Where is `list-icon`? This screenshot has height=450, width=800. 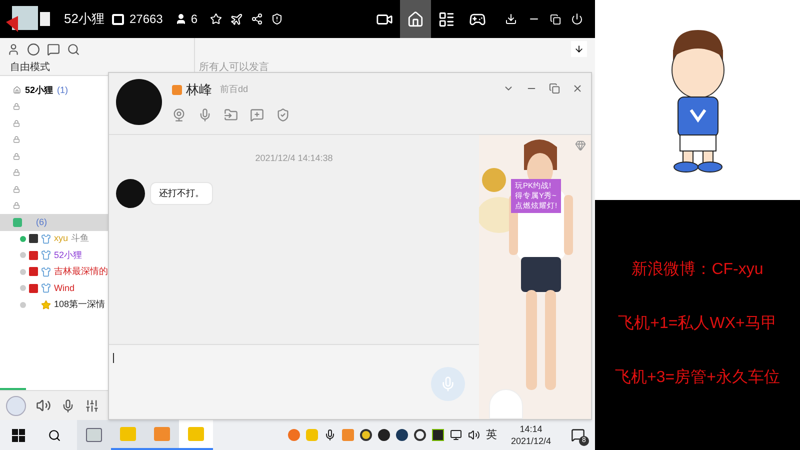
list-icon is located at coordinates (446, 19).